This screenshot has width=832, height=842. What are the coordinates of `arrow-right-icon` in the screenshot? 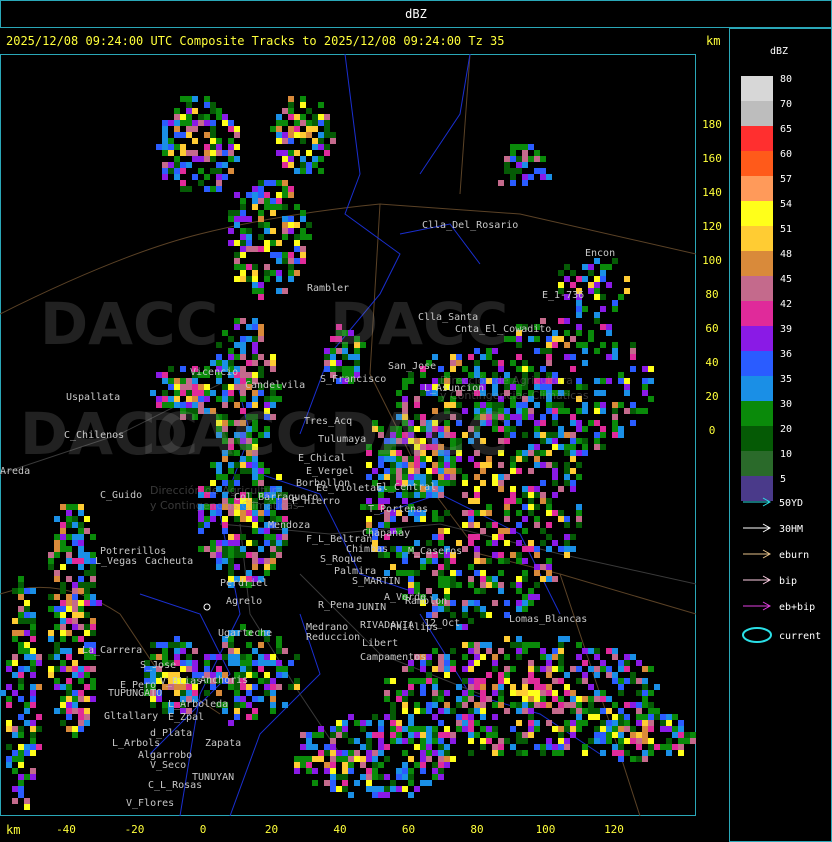 It's located at (757, 554).